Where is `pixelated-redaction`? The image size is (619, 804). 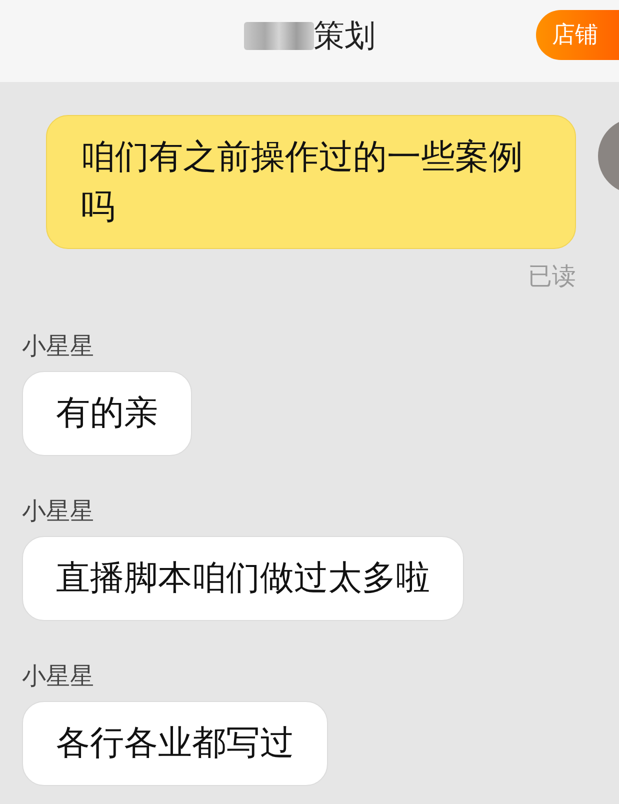 pixelated-redaction is located at coordinates (279, 36).